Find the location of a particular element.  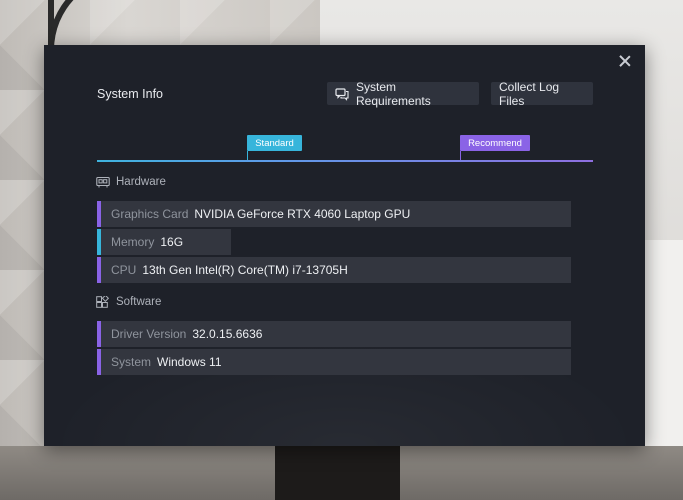

hardware-row-cpu: CPU 13th Gen Intel(R) Core(TM) i7-13705H is located at coordinates (334, 270).